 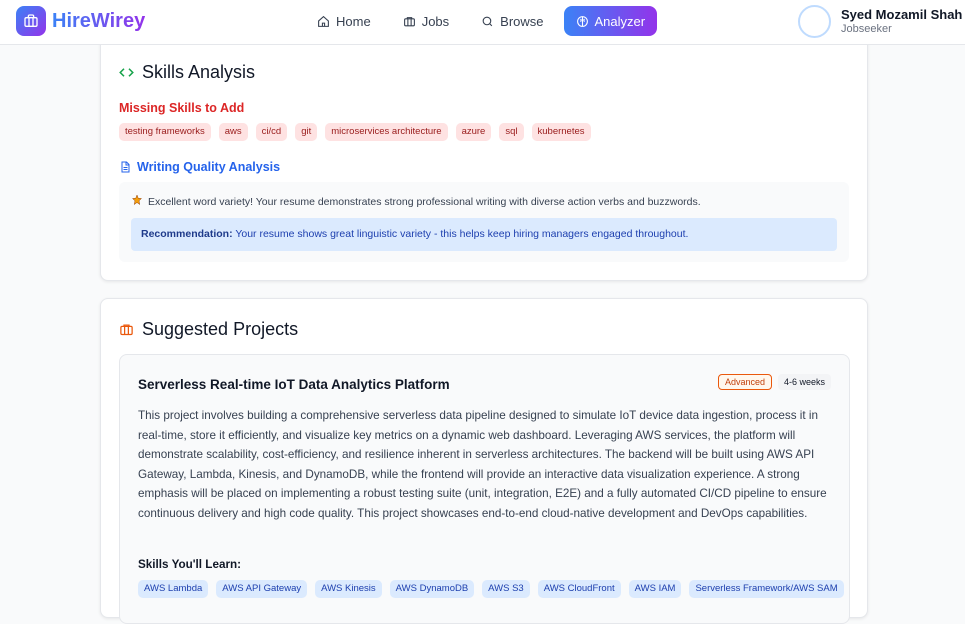 I want to click on code-icon, so click(x=126, y=72).